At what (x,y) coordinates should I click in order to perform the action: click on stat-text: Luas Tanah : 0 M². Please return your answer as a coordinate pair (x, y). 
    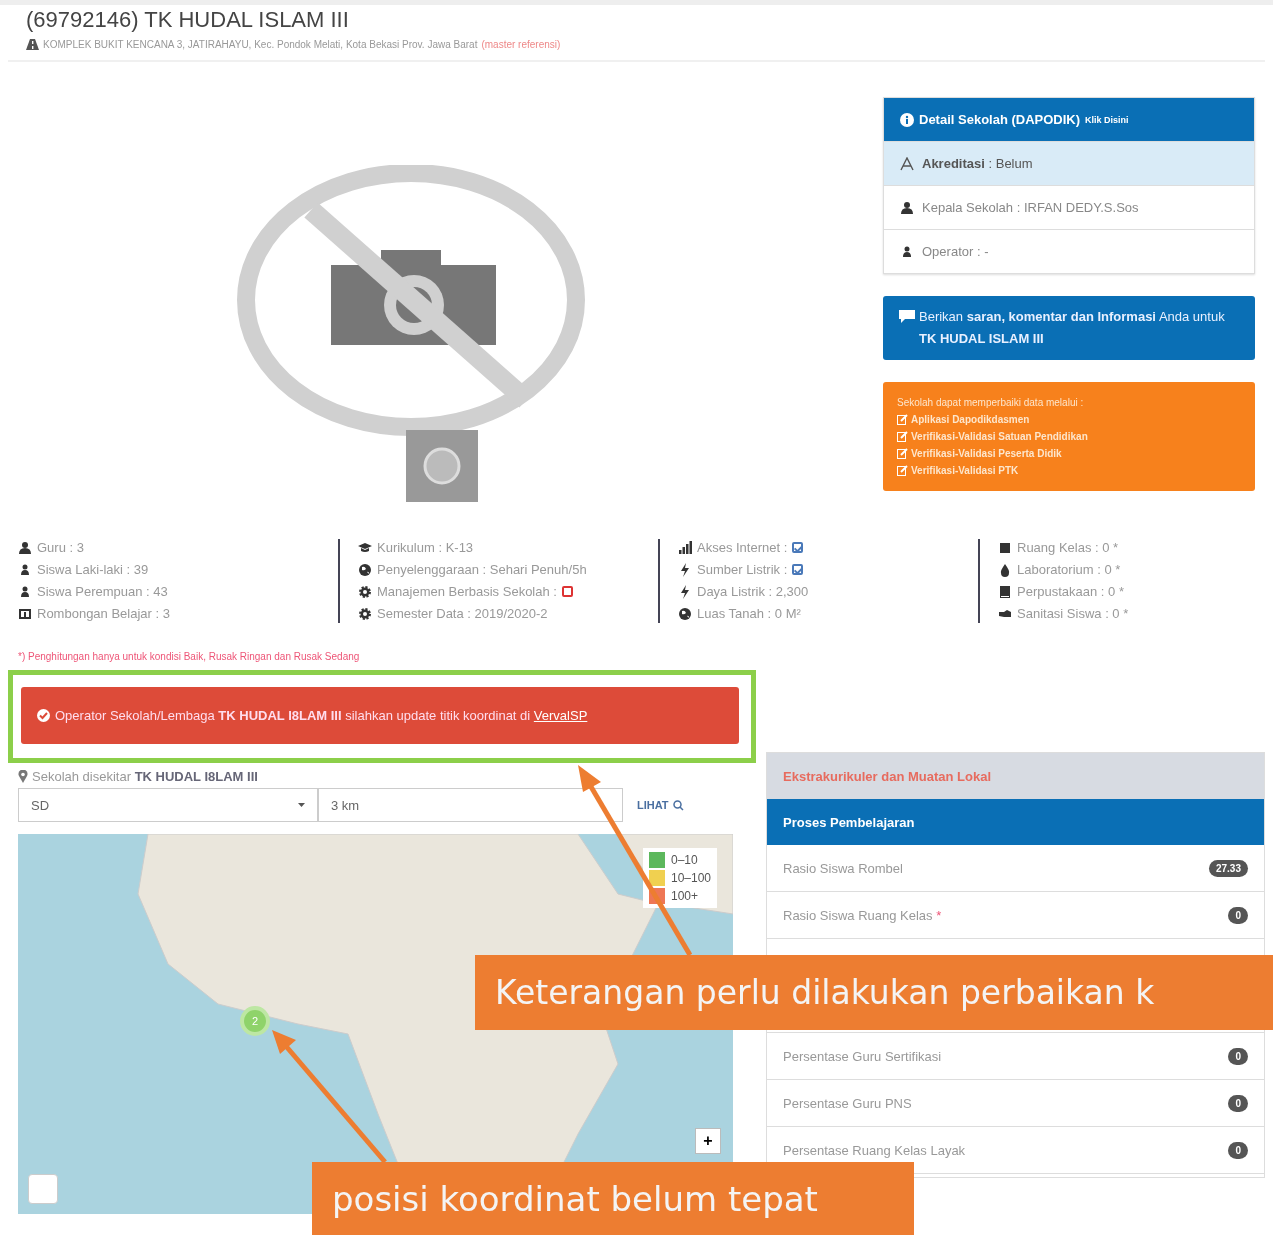
    Looking at the image, I should click on (749, 613).